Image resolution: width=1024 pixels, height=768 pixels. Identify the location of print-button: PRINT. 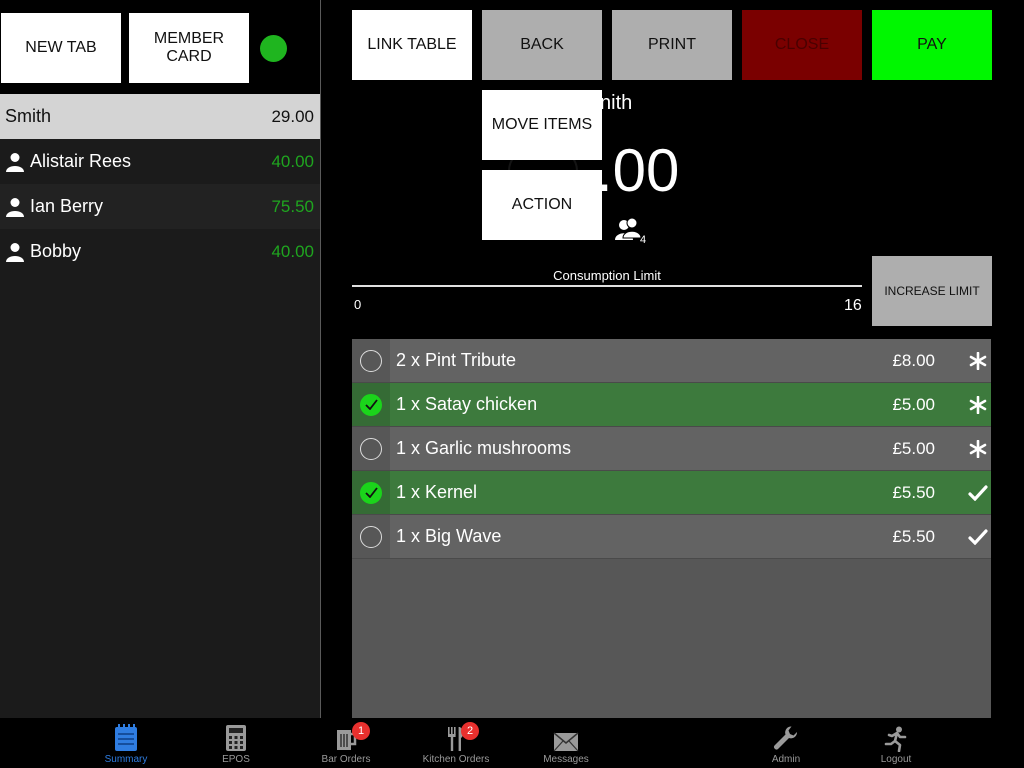
(672, 45).